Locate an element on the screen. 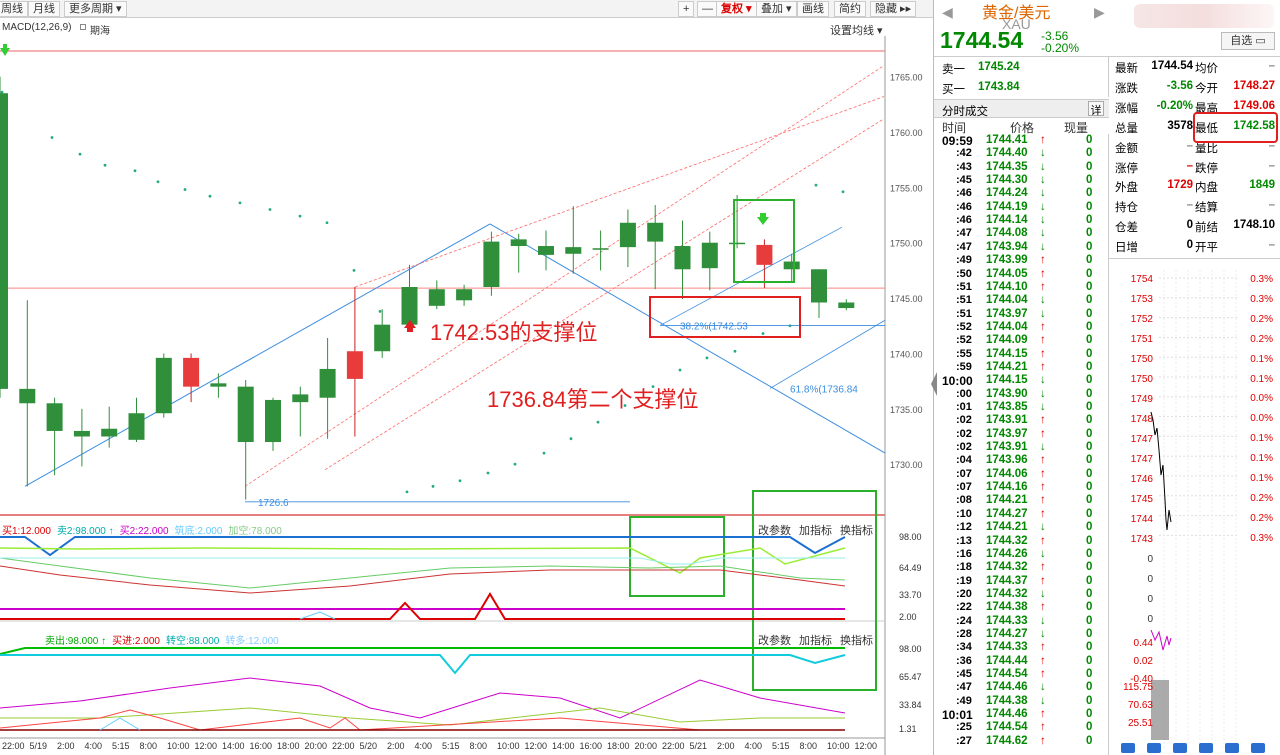  tick-time: 10:01 is located at coordinates (957, 715).